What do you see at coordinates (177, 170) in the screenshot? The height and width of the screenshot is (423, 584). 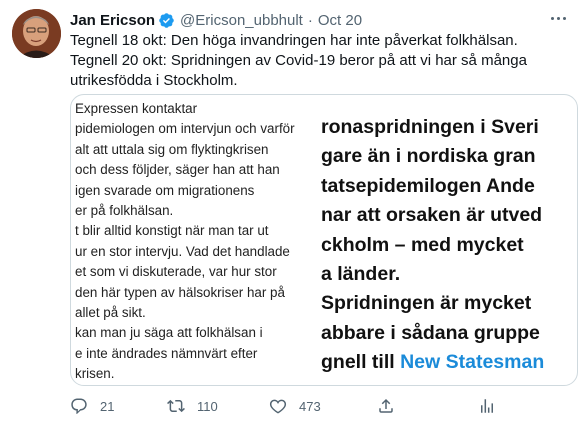 I see `clipping-line: och dess följder, säger han att han` at bounding box center [177, 170].